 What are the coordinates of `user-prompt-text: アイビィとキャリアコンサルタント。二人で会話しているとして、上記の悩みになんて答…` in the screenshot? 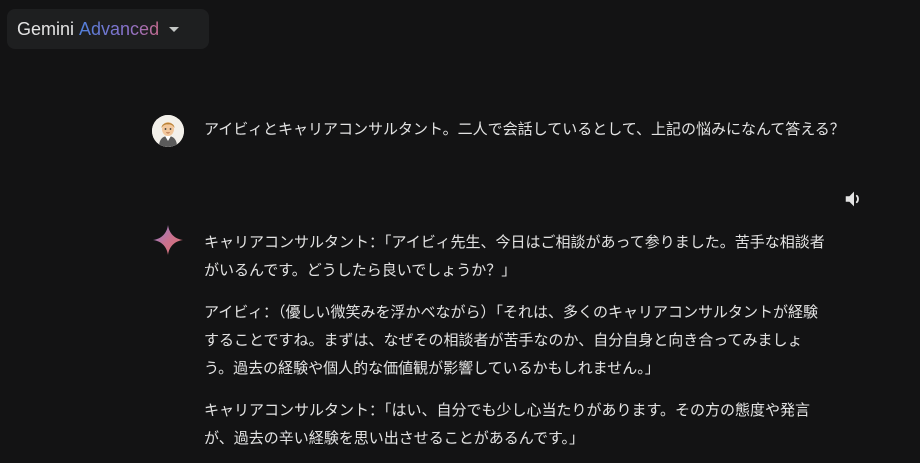 It's located at (524, 129).